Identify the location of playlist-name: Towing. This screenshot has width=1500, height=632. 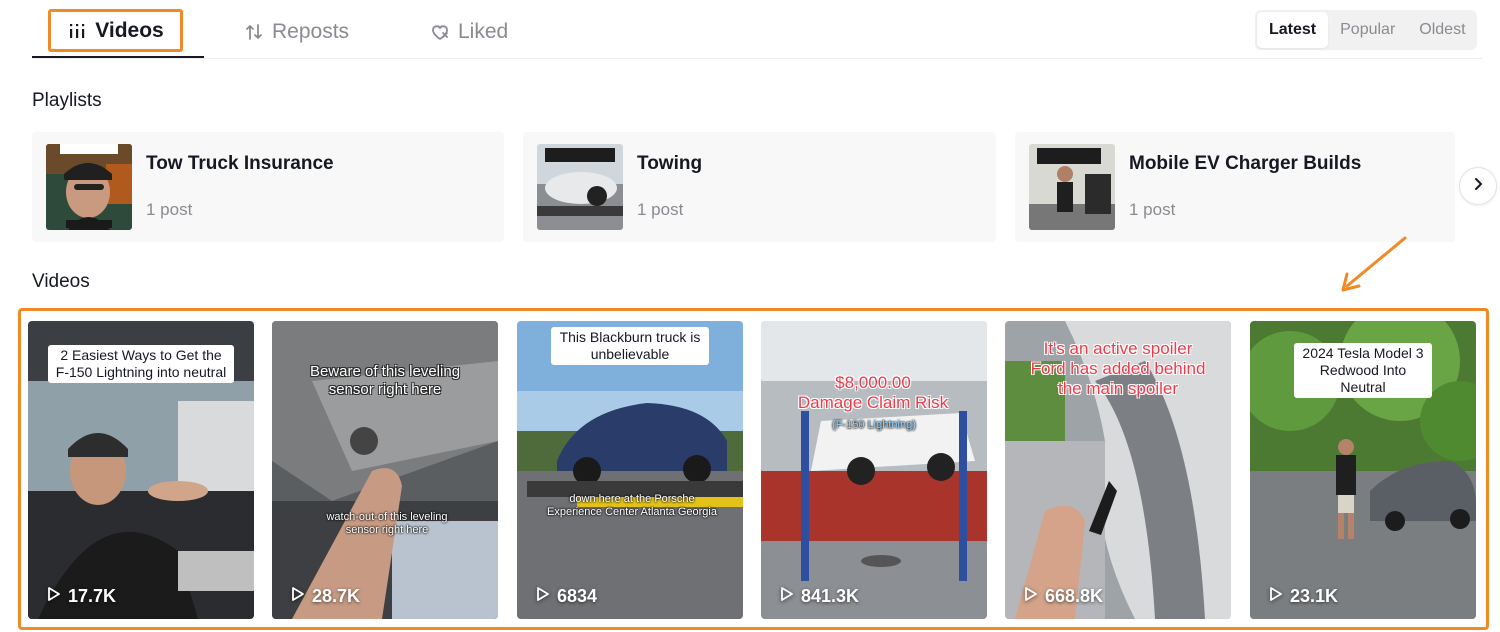
(670, 163).